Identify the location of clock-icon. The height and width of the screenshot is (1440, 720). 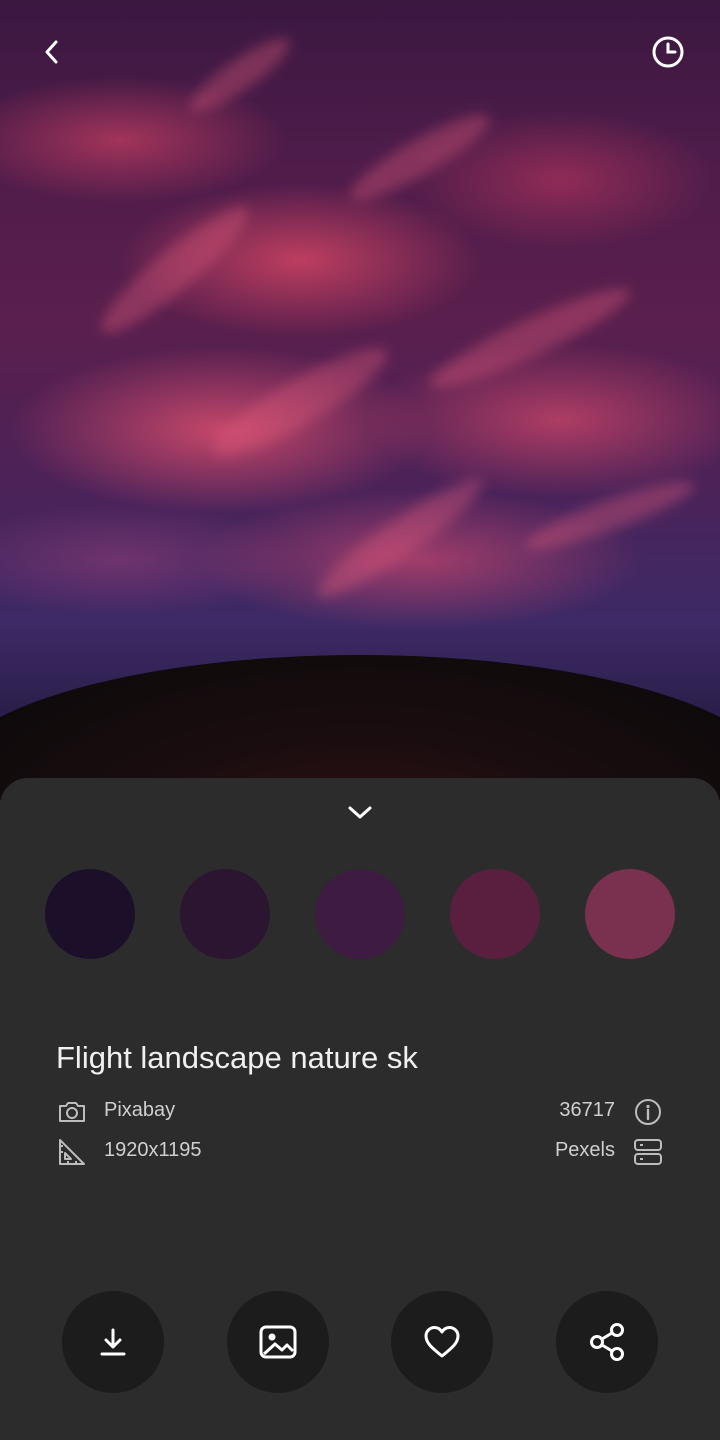
(668, 52).